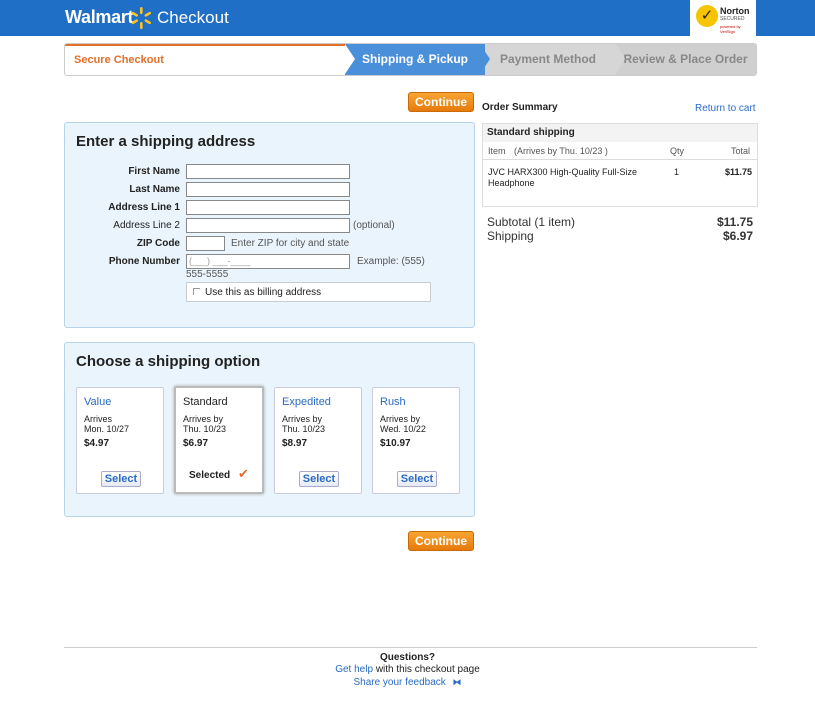 The width and height of the screenshot is (815, 702). What do you see at coordinates (166, 141) in the screenshot?
I see `address-panel-title: Enter a shipping address` at bounding box center [166, 141].